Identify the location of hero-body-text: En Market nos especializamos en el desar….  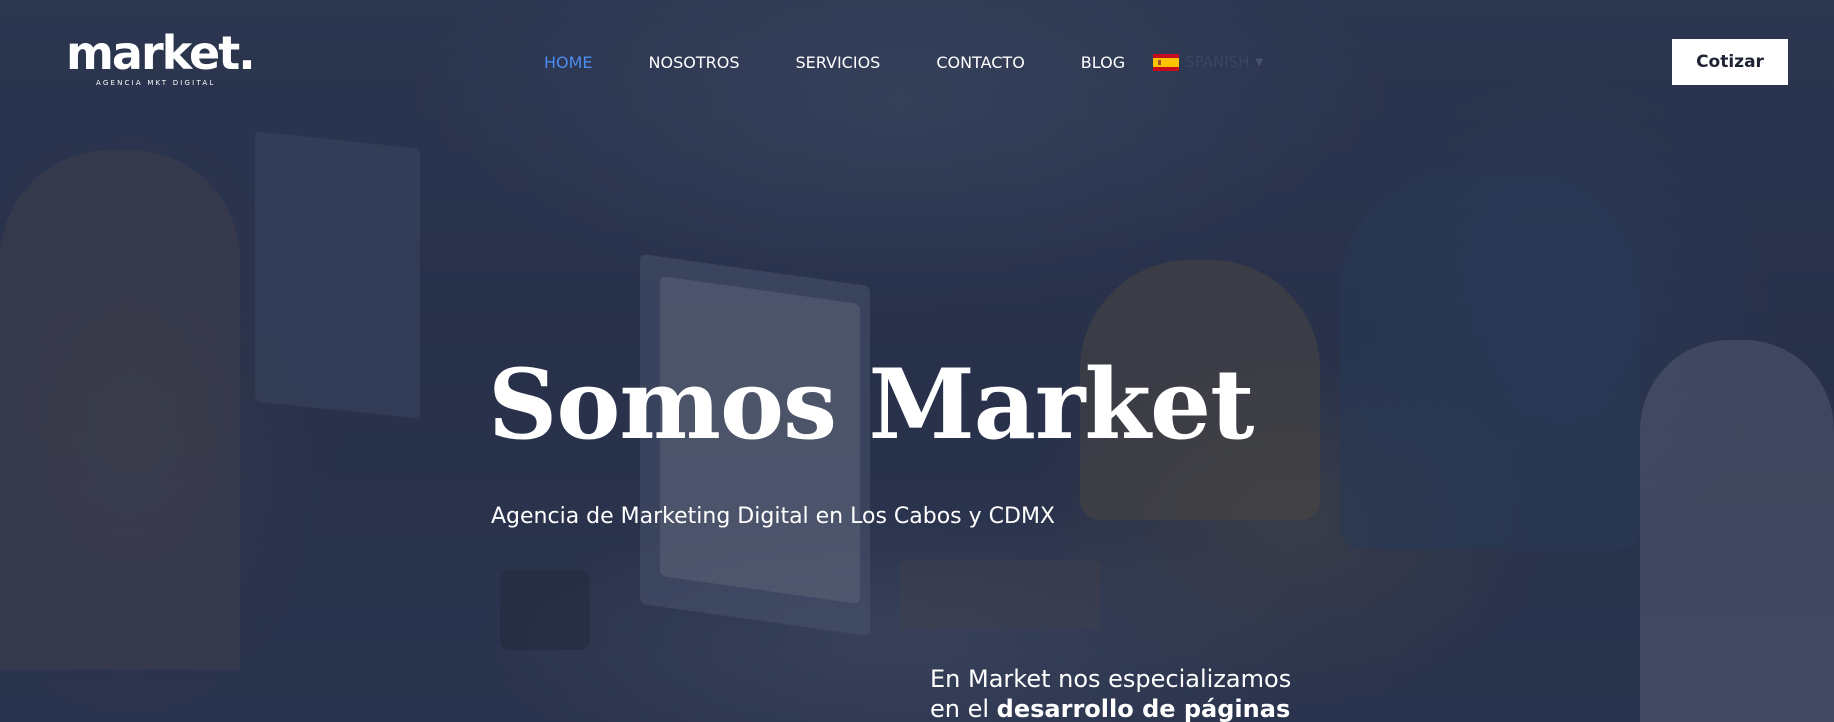
(1140, 693).